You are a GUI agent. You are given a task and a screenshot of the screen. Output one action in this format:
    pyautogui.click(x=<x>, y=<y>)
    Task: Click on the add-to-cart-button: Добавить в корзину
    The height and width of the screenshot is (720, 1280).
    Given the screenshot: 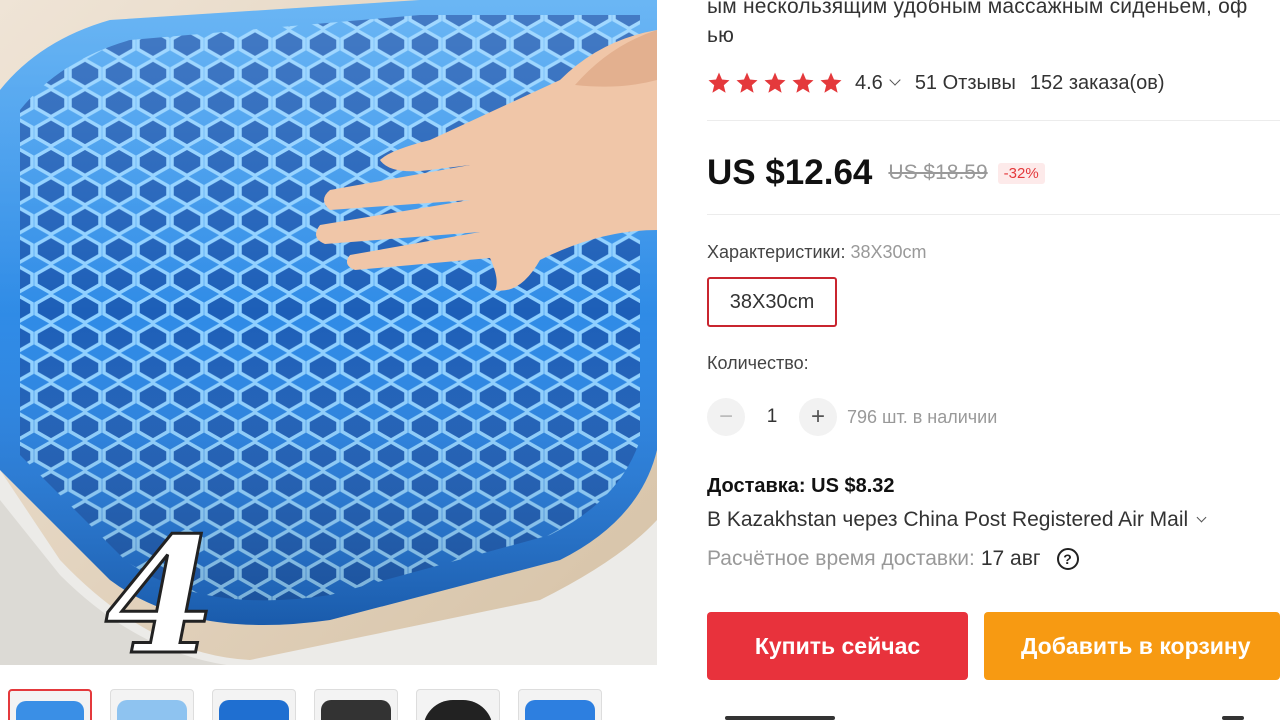 What is the action you would take?
    pyautogui.click(x=1132, y=646)
    